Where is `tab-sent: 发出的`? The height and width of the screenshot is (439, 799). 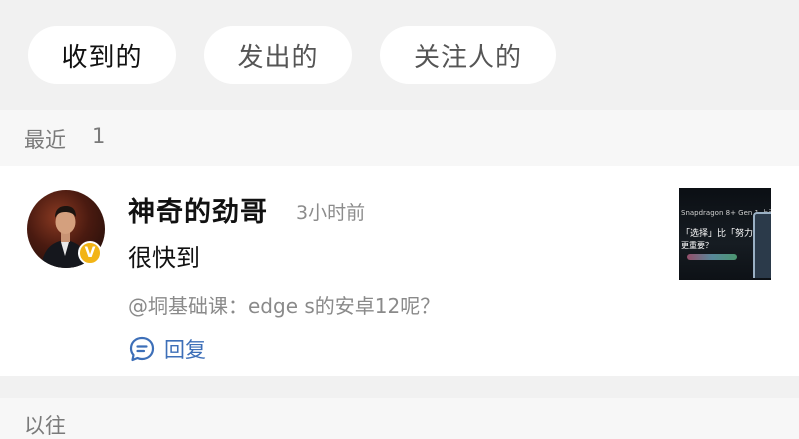 tab-sent: 发出的 is located at coordinates (278, 55).